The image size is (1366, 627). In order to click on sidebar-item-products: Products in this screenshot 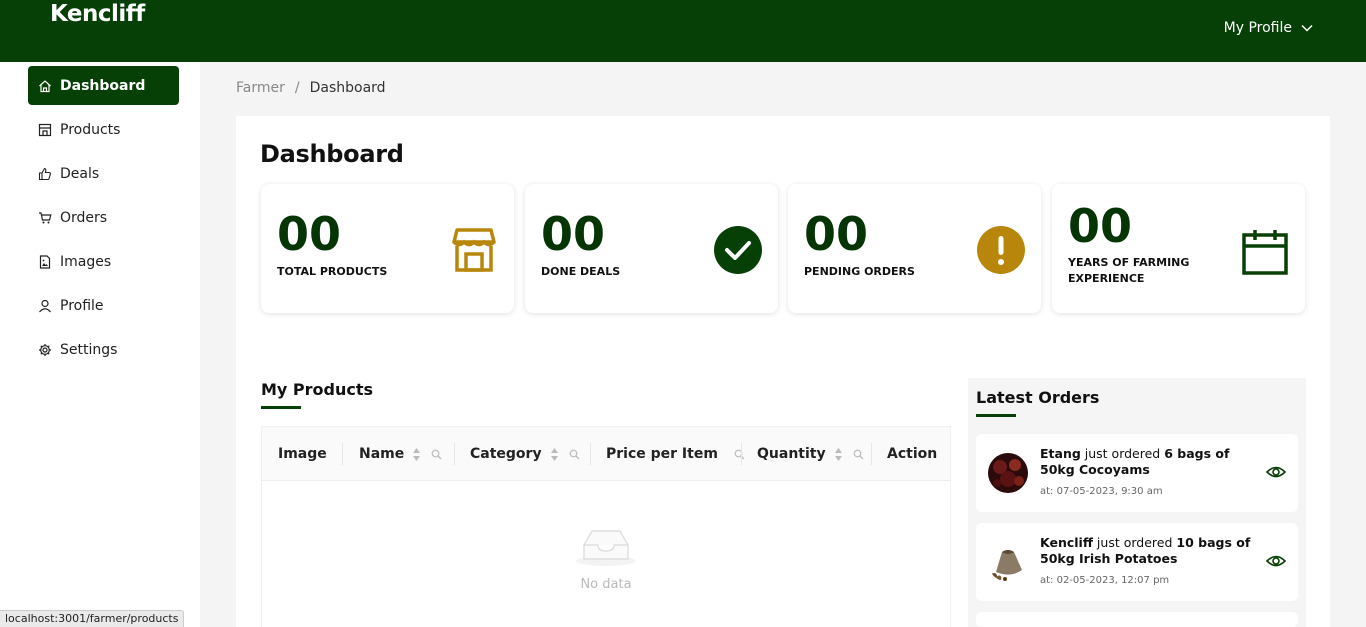, I will do `click(103, 129)`.